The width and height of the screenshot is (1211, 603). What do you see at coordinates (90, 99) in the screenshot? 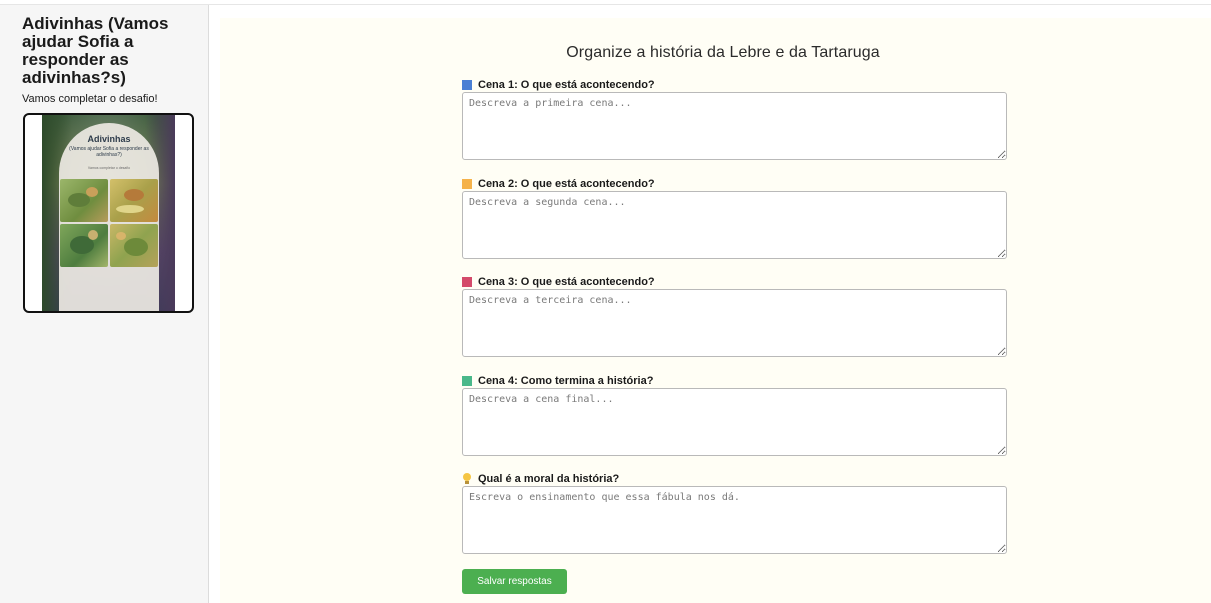
I see `sidebar-subtitle: Vamos completar o desafio!` at bounding box center [90, 99].